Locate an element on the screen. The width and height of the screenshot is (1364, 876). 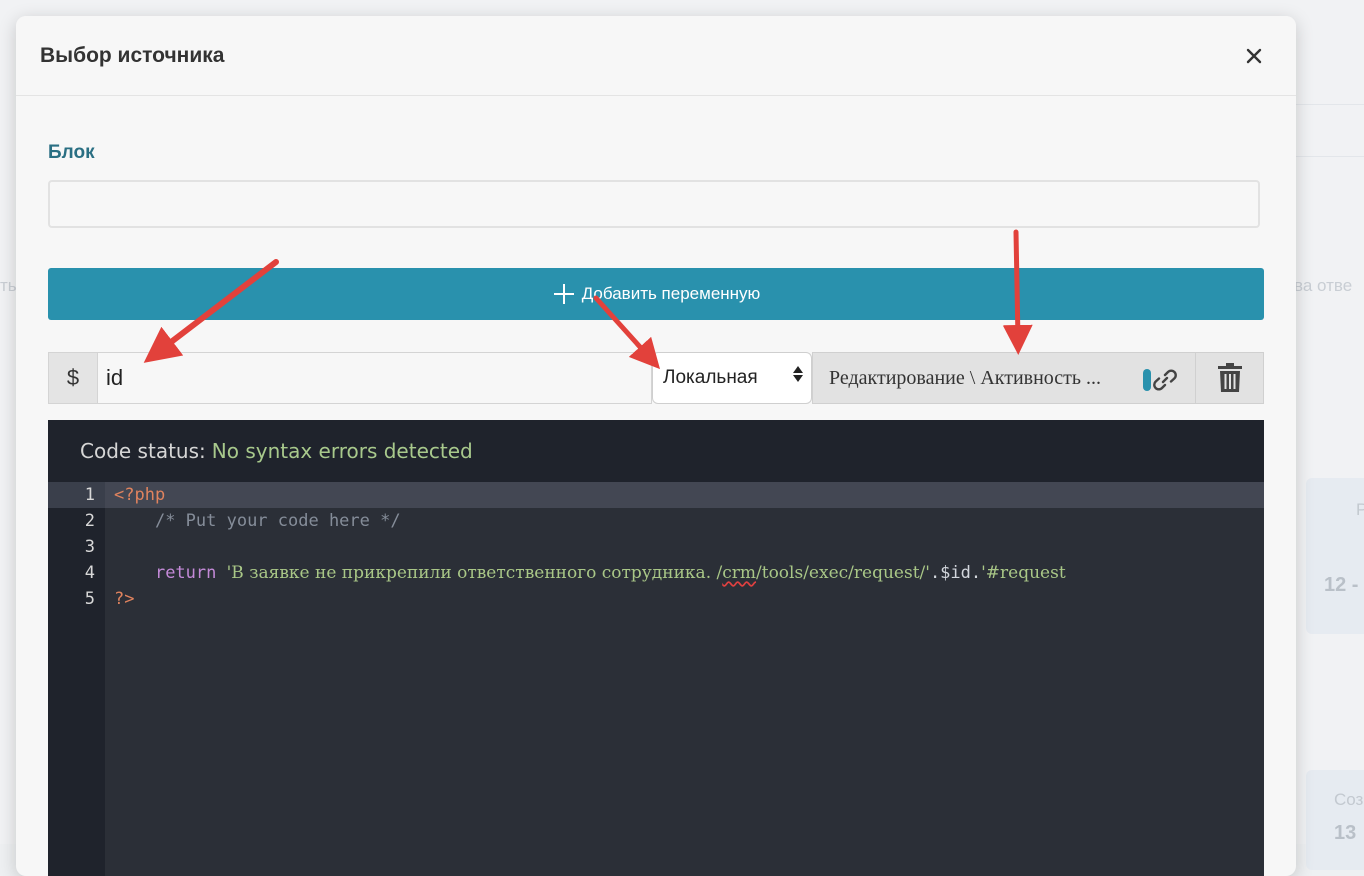
code-line: 2 /* Put your code here */ is located at coordinates (656, 521).